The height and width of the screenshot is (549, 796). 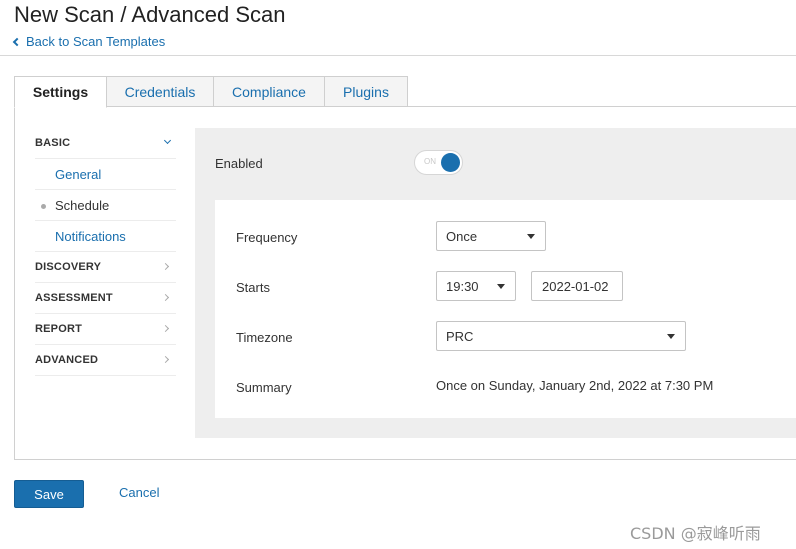 What do you see at coordinates (105, 143) in the screenshot?
I see `sidebar-section-basic: BASIC` at bounding box center [105, 143].